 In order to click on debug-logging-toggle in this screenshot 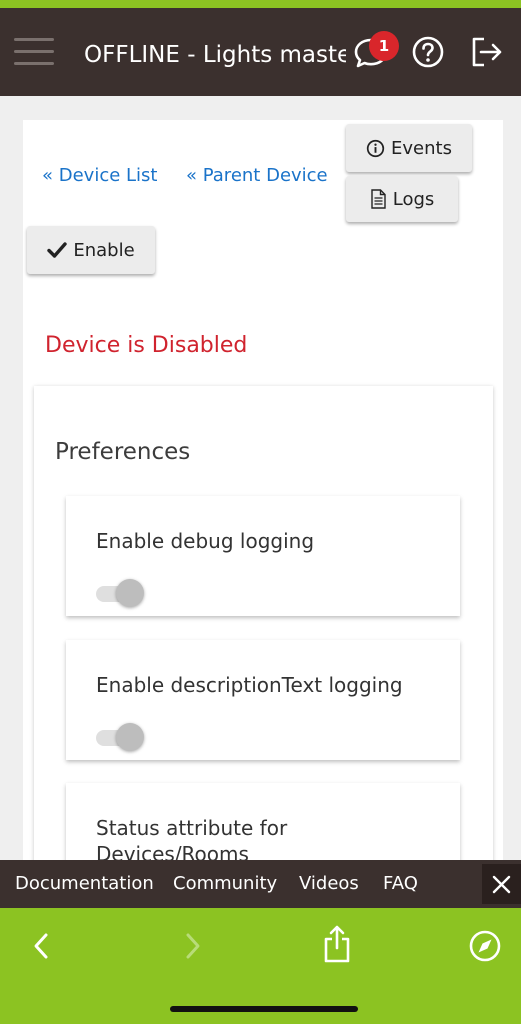, I will do `click(121, 593)`.